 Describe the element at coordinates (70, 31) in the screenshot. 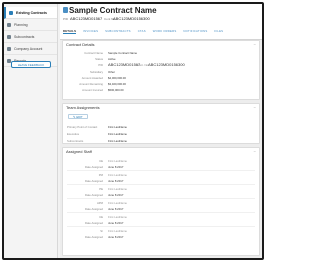

I see `tab-details: DETAILS` at that location.